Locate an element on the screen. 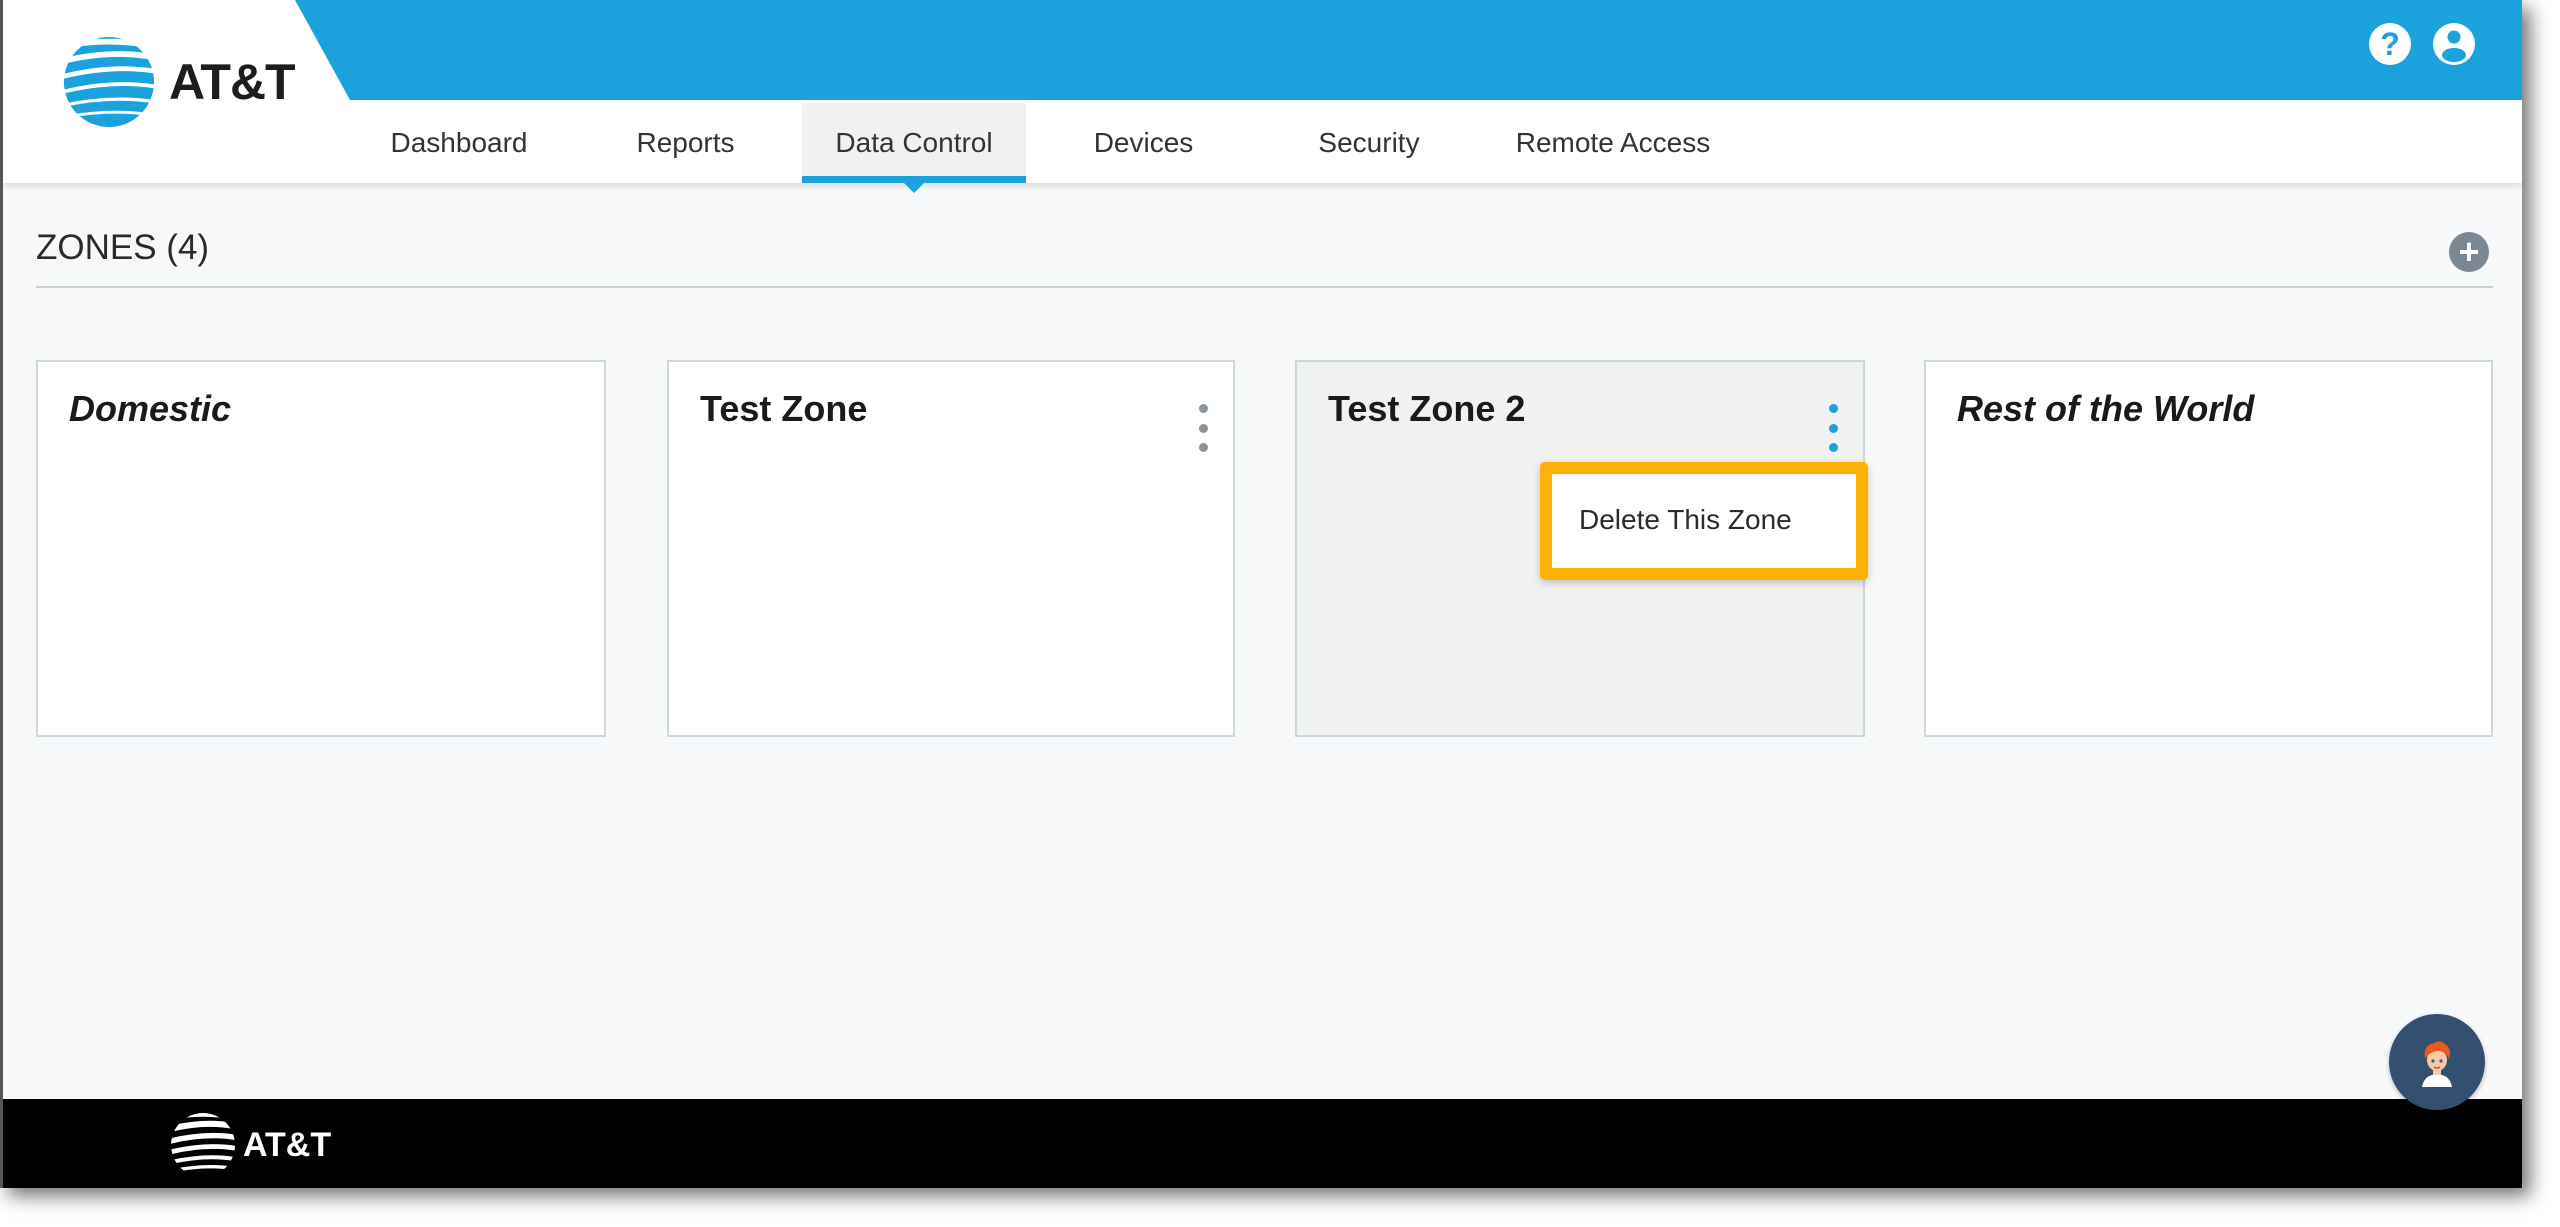 This screenshot has width=2560, height=1227. header-banner is located at coordinates (1408, 50).